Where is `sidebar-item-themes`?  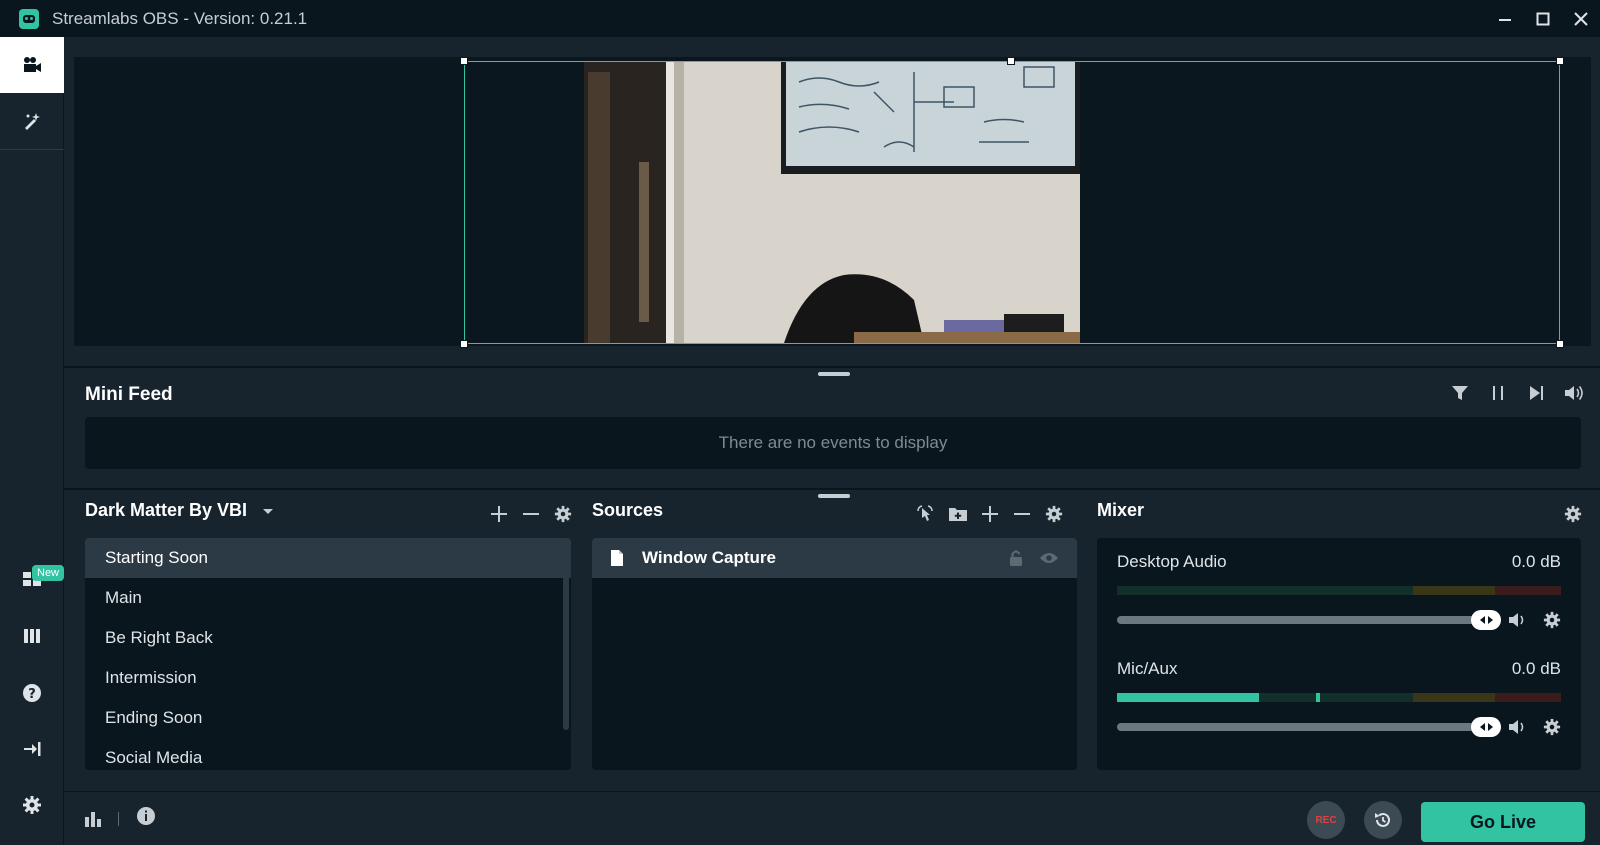
sidebar-item-themes is located at coordinates (32, 121).